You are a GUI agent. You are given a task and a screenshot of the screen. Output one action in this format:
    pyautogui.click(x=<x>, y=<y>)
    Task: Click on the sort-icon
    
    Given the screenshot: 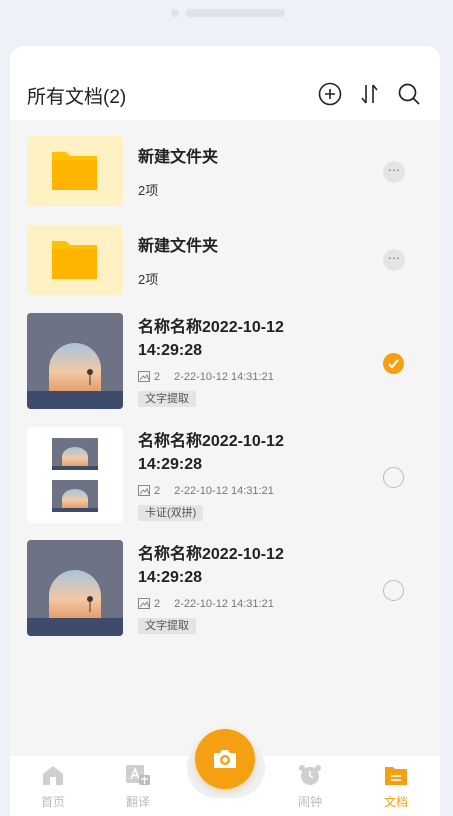 What is the action you would take?
    pyautogui.click(x=370, y=94)
    